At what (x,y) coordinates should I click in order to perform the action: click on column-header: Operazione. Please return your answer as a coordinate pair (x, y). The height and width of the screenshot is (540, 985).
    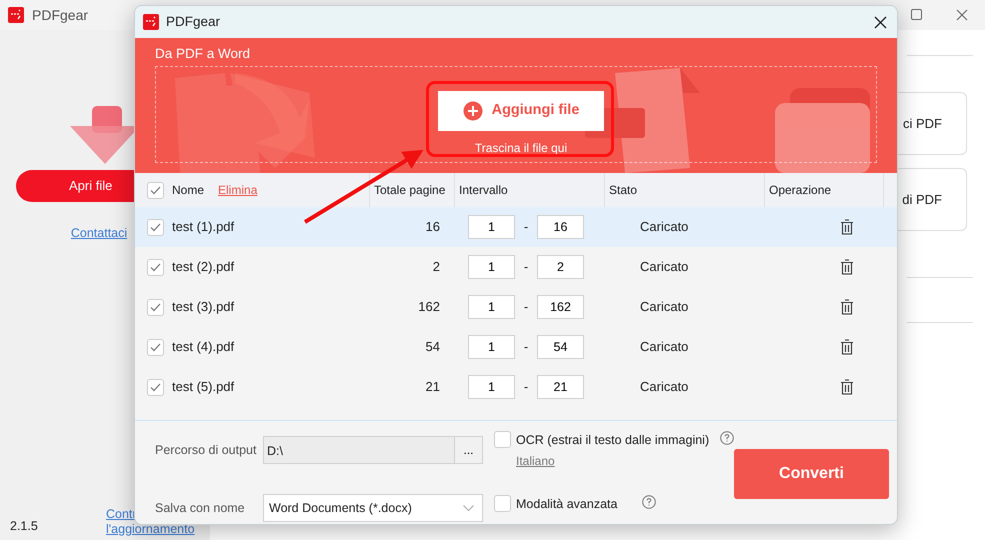
    Looking at the image, I should click on (800, 190).